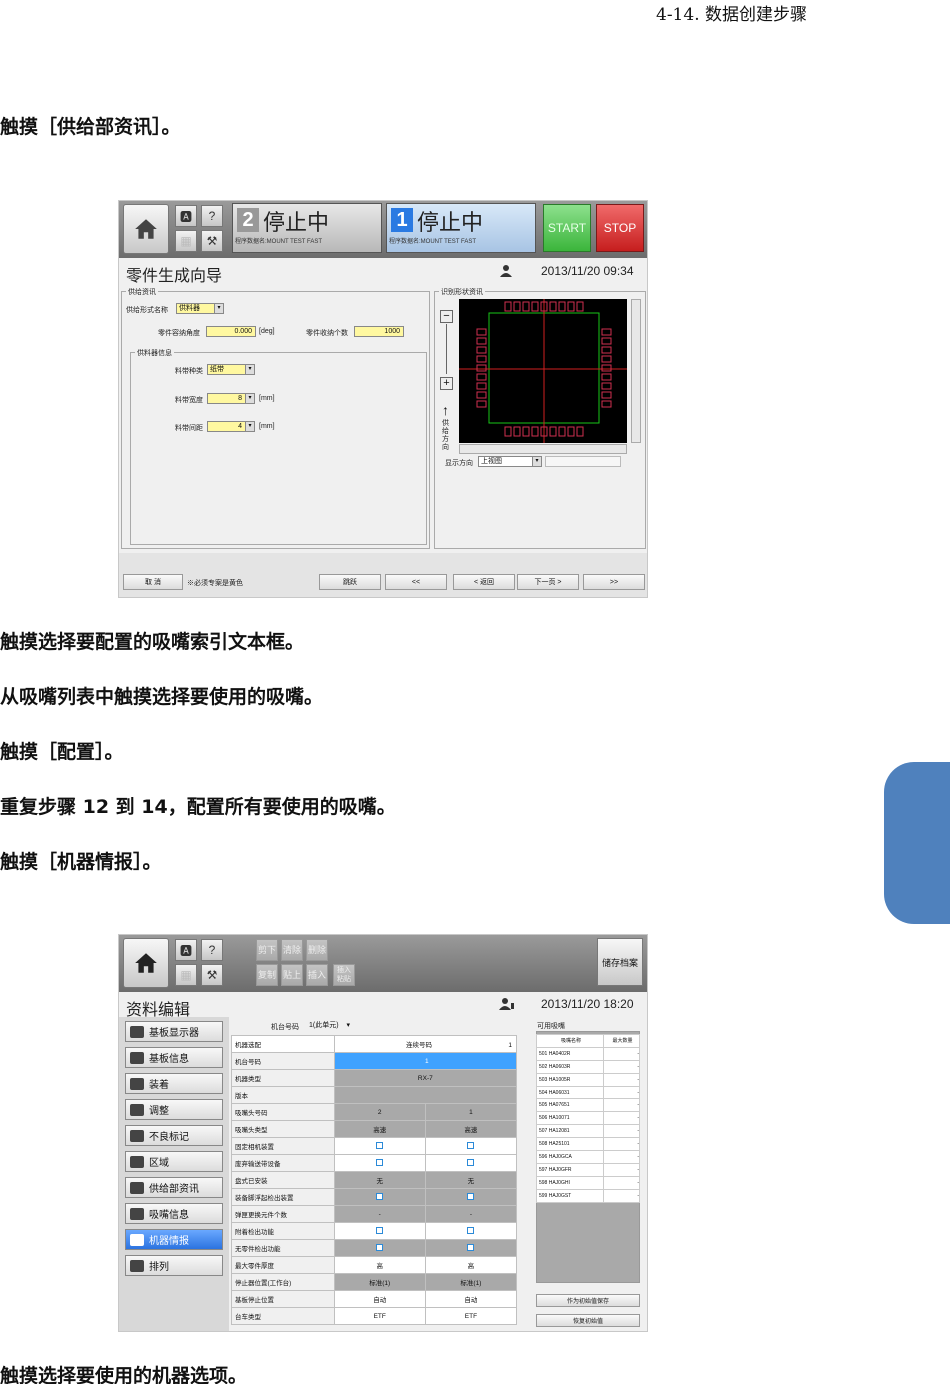  What do you see at coordinates (335, 1025) in the screenshot?
I see `machine-number-select: 1(此单元) ▾` at bounding box center [335, 1025].